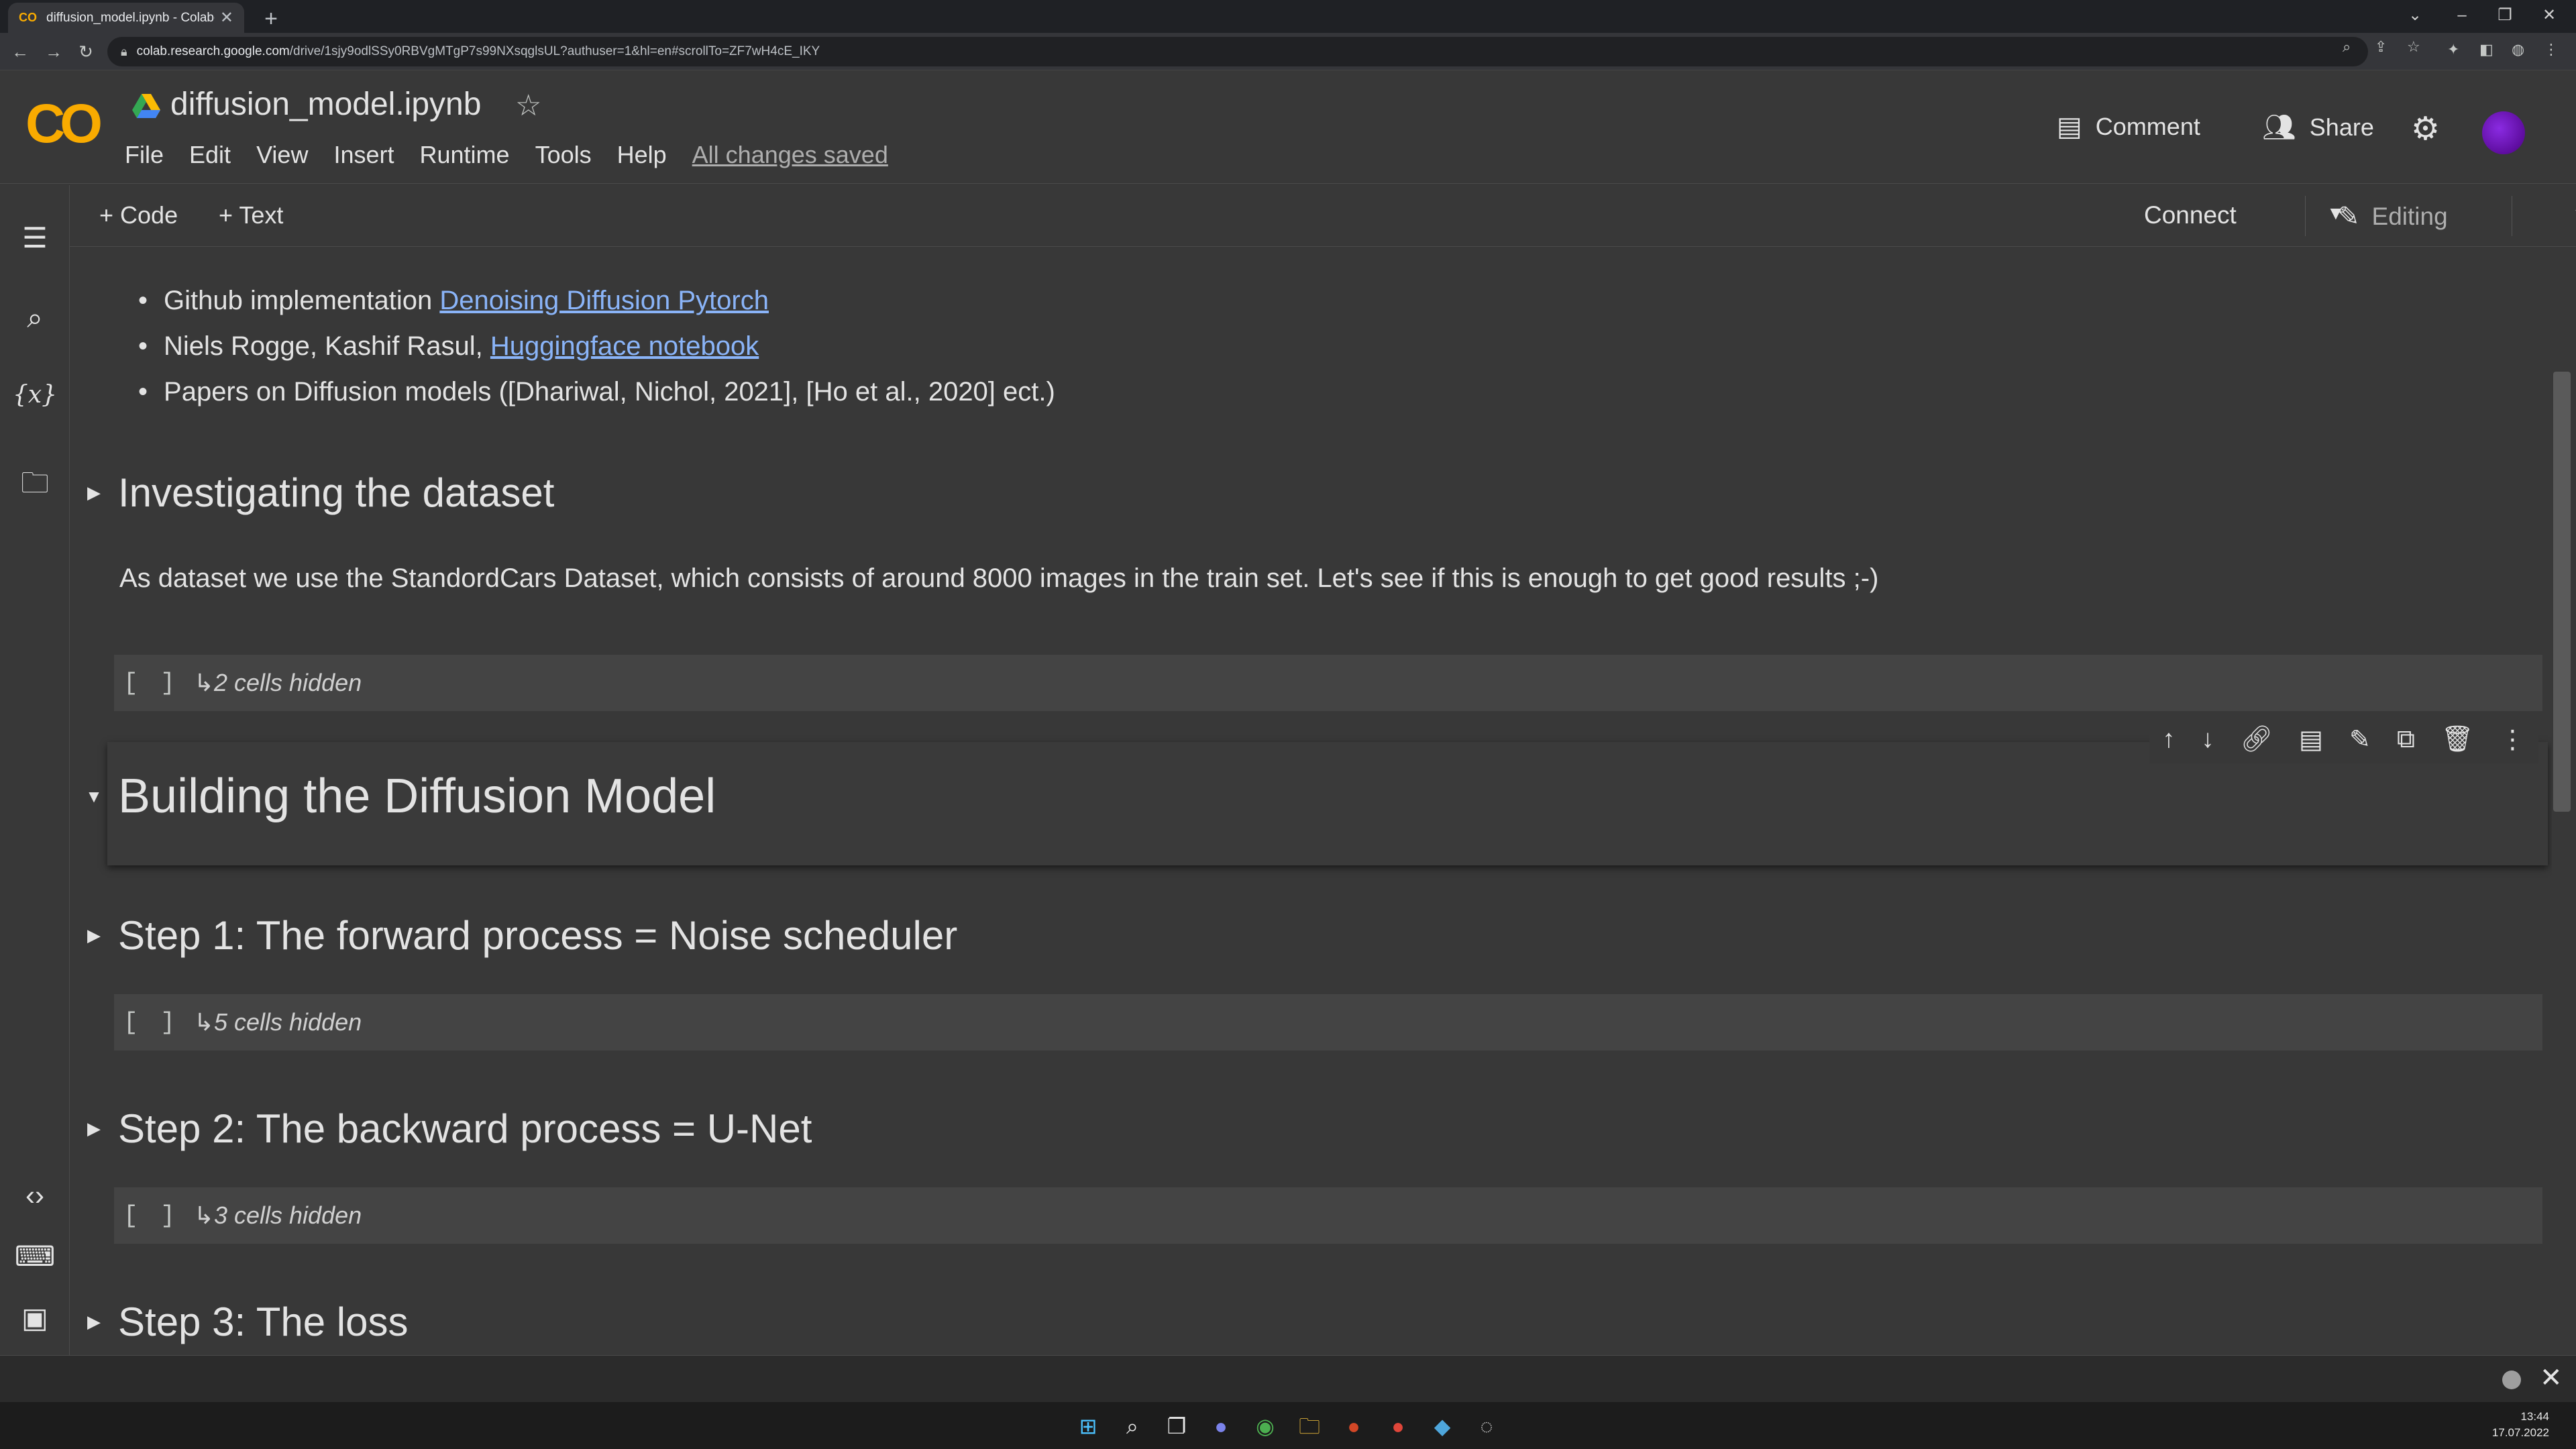 The width and height of the screenshot is (2576, 1449). I want to click on star-icon: ☆, so click(528, 106).